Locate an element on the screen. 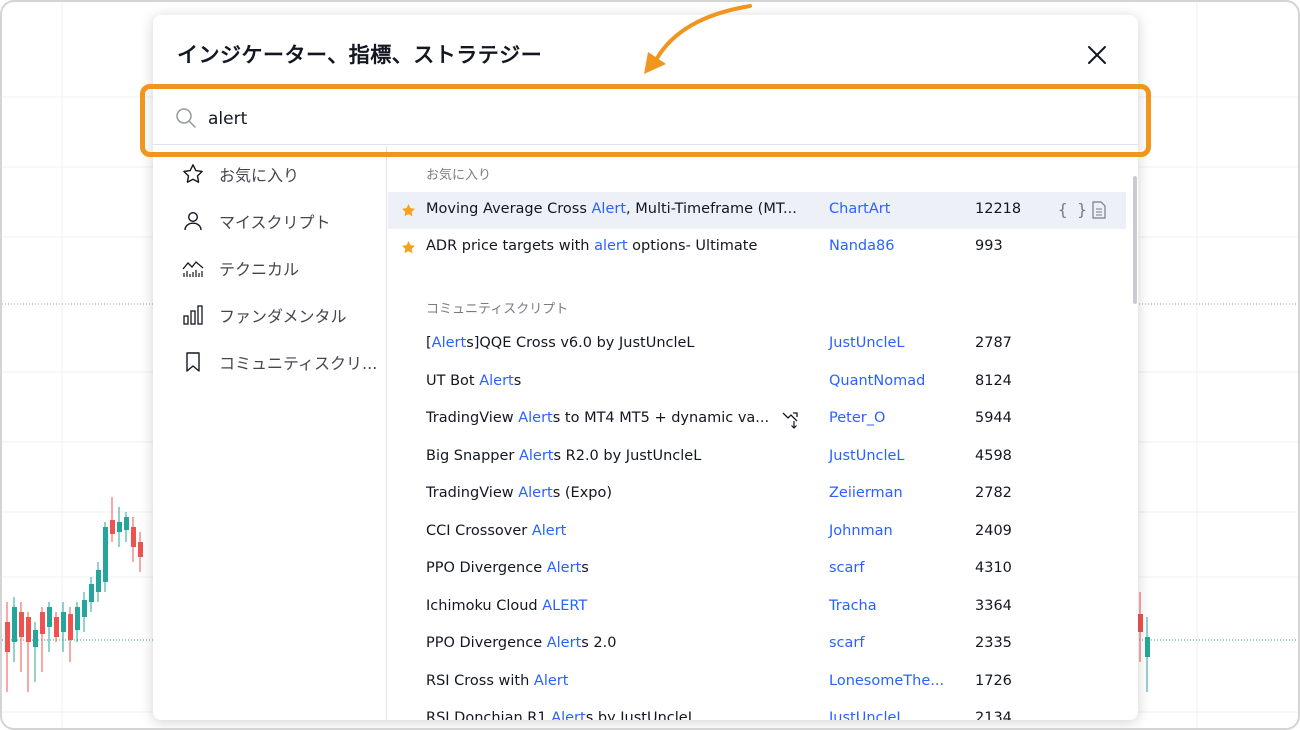 The height and width of the screenshot is (730, 1300). script-name: Ichimoku Cloud ALERT is located at coordinates (507, 605).